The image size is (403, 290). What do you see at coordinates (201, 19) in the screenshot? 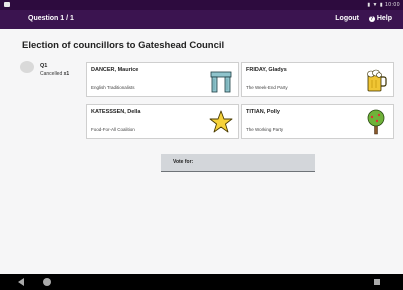
I see `app-header: Question 1 / 1 Logout ? Help` at bounding box center [201, 19].